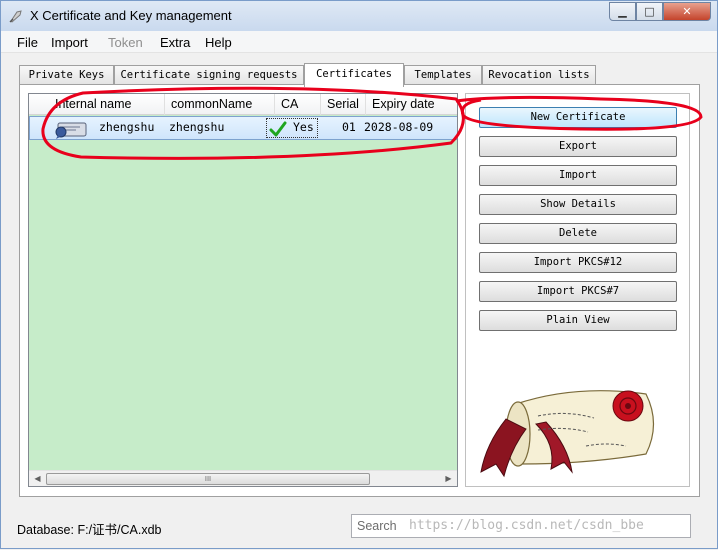 The width and height of the screenshot is (718, 550). Describe the element at coordinates (16, 16) in the screenshot. I see `app-icon` at that location.